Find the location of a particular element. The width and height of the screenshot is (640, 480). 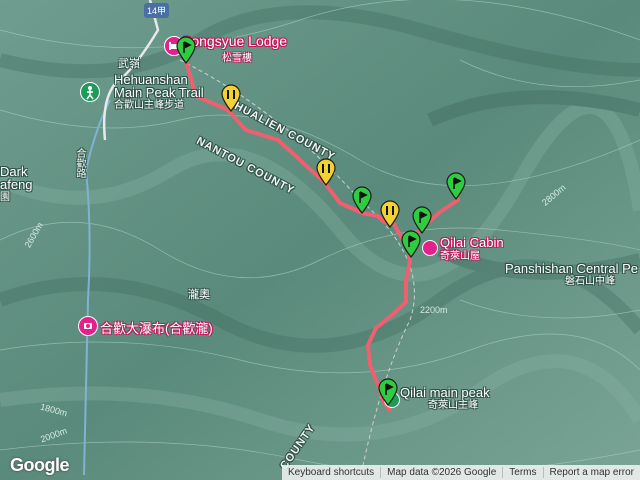

peak-label: Qilai main peak 奇萊山主峰 is located at coordinates (445, 399).